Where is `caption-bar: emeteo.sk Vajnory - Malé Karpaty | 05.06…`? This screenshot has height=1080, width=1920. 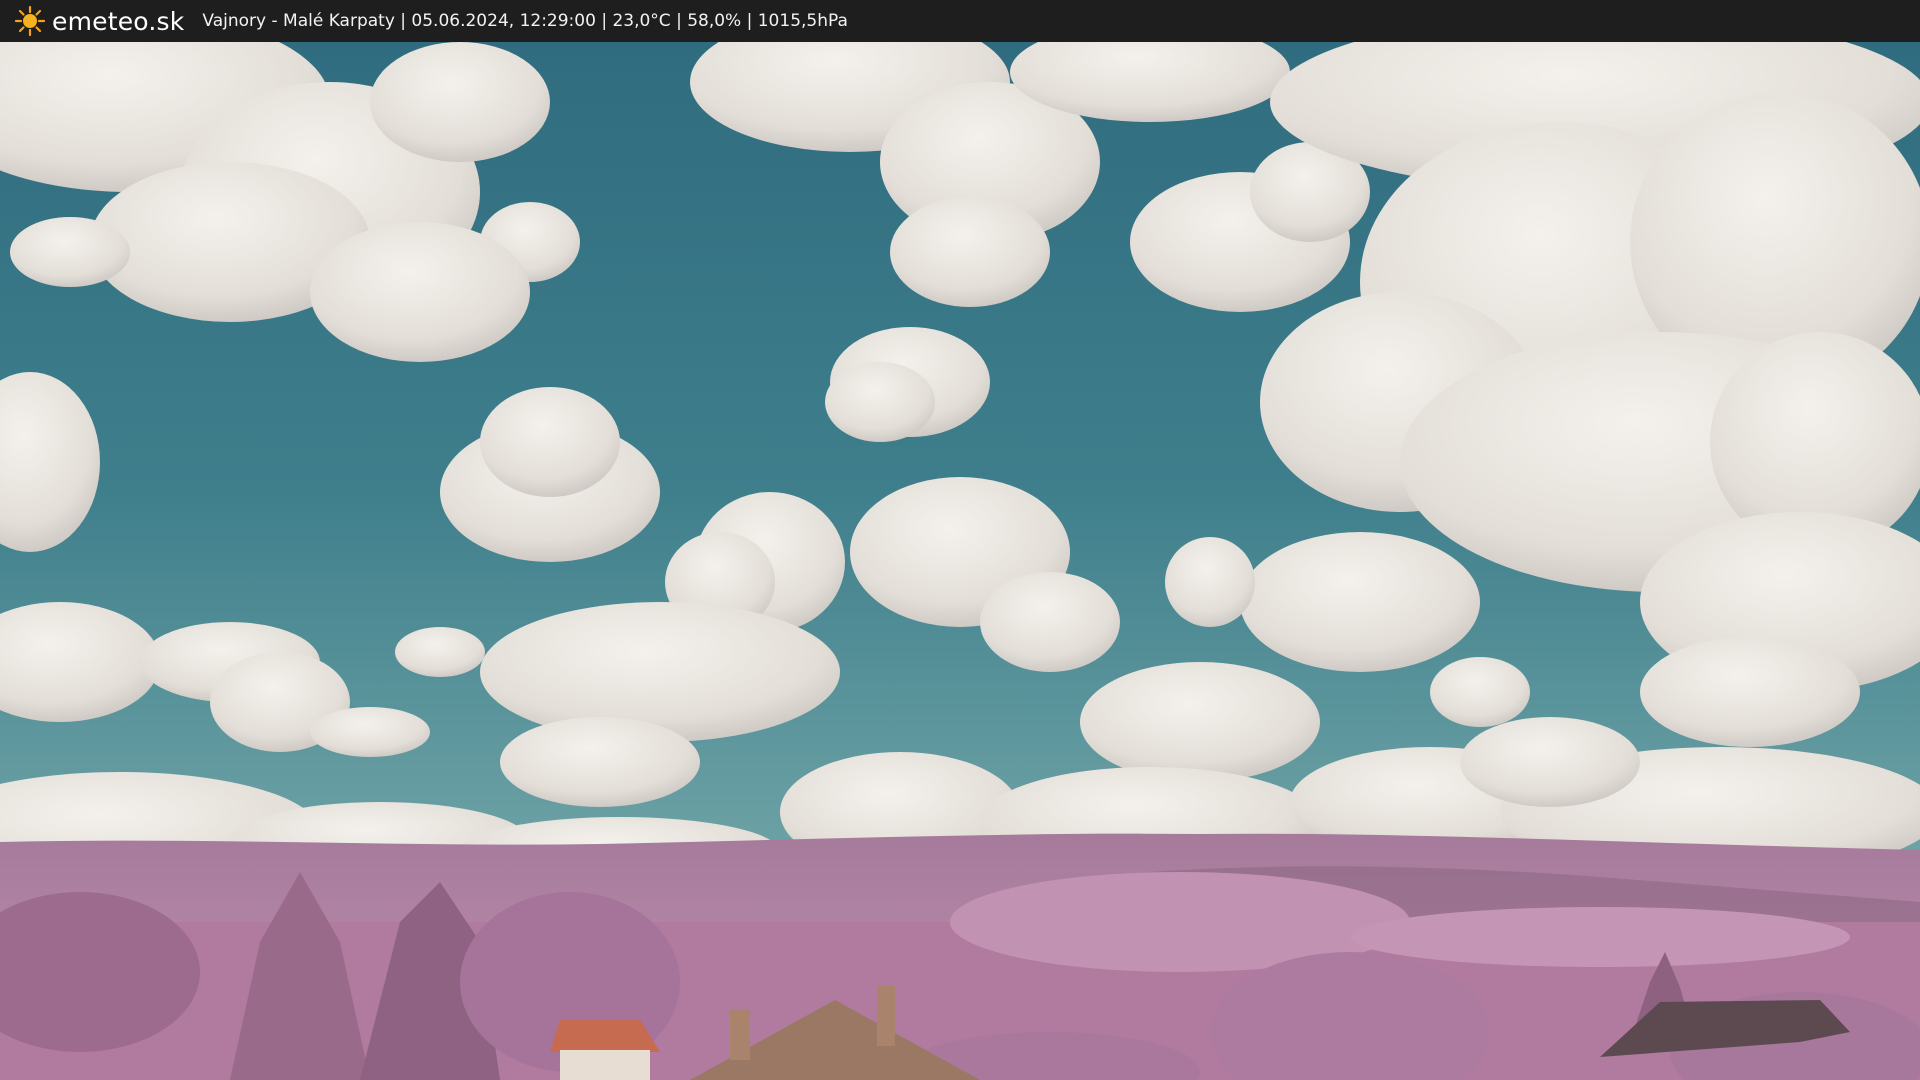
caption-bar: emeteo.sk Vajnory - Malé Karpaty | 05.06… is located at coordinates (960, 21).